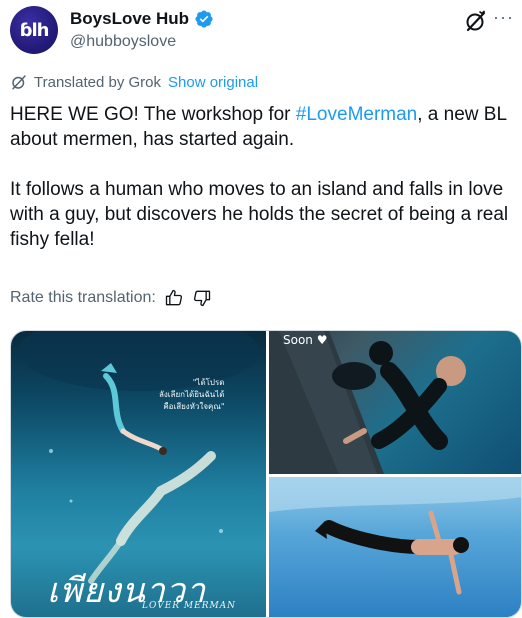 The width and height of the screenshot is (522, 618). I want to click on thumbs-down-icon, so click(202, 298).